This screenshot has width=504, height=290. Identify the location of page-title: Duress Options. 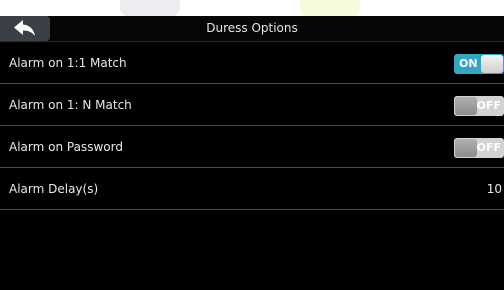
(252, 28).